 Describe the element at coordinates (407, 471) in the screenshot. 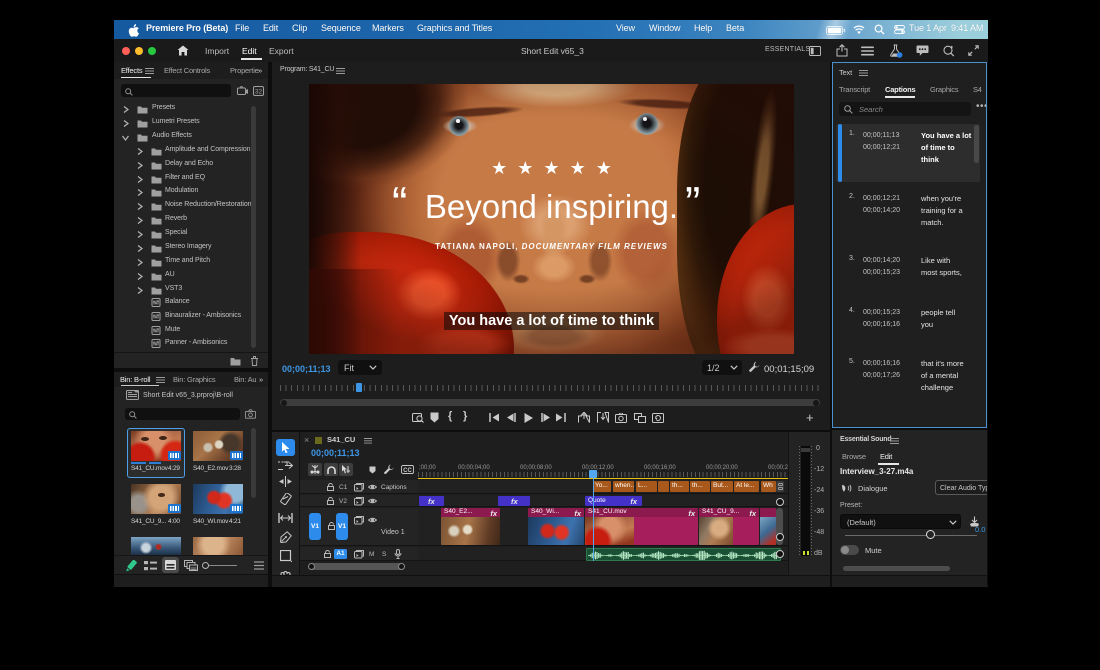

I see `svg-text: CC` at that location.